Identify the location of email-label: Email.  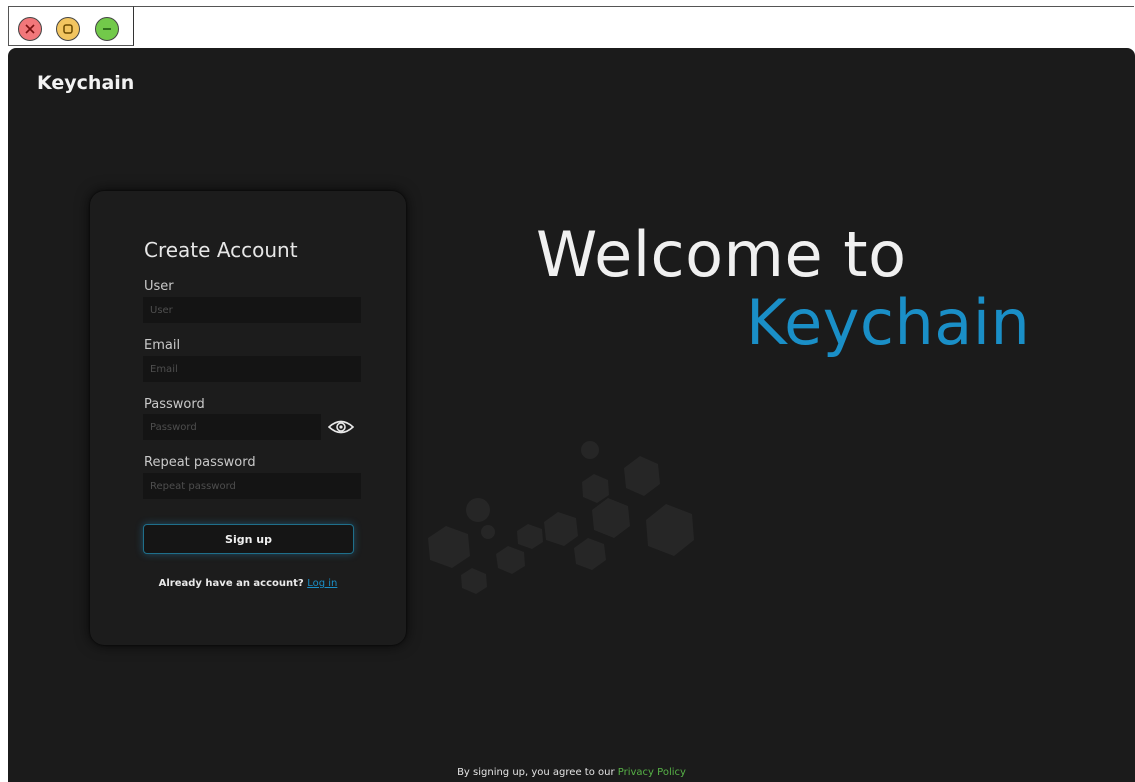
(162, 345).